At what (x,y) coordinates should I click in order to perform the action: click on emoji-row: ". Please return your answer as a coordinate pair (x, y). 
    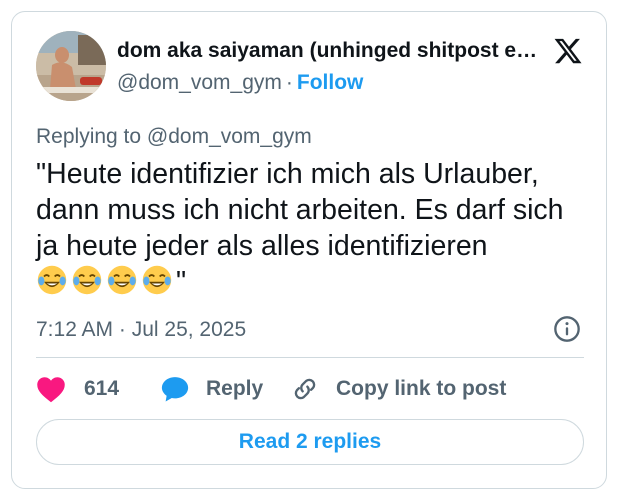
    Looking at the image, I should click on (111, 281).